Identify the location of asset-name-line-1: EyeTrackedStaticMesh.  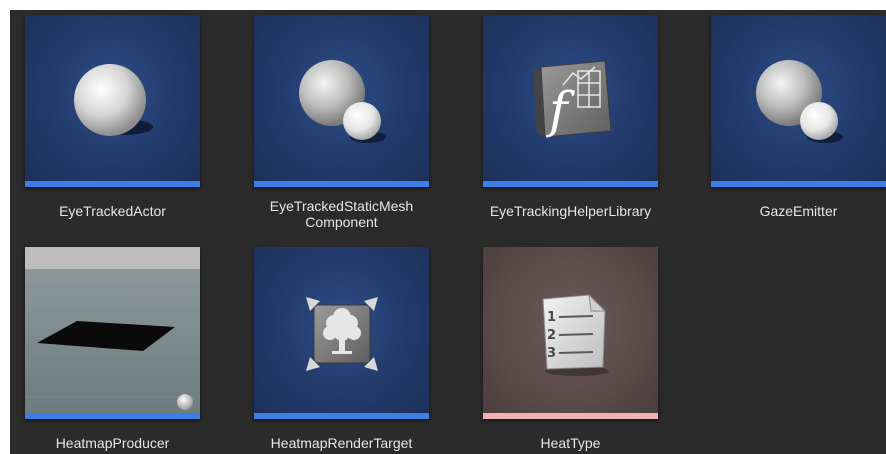
(341, 206).